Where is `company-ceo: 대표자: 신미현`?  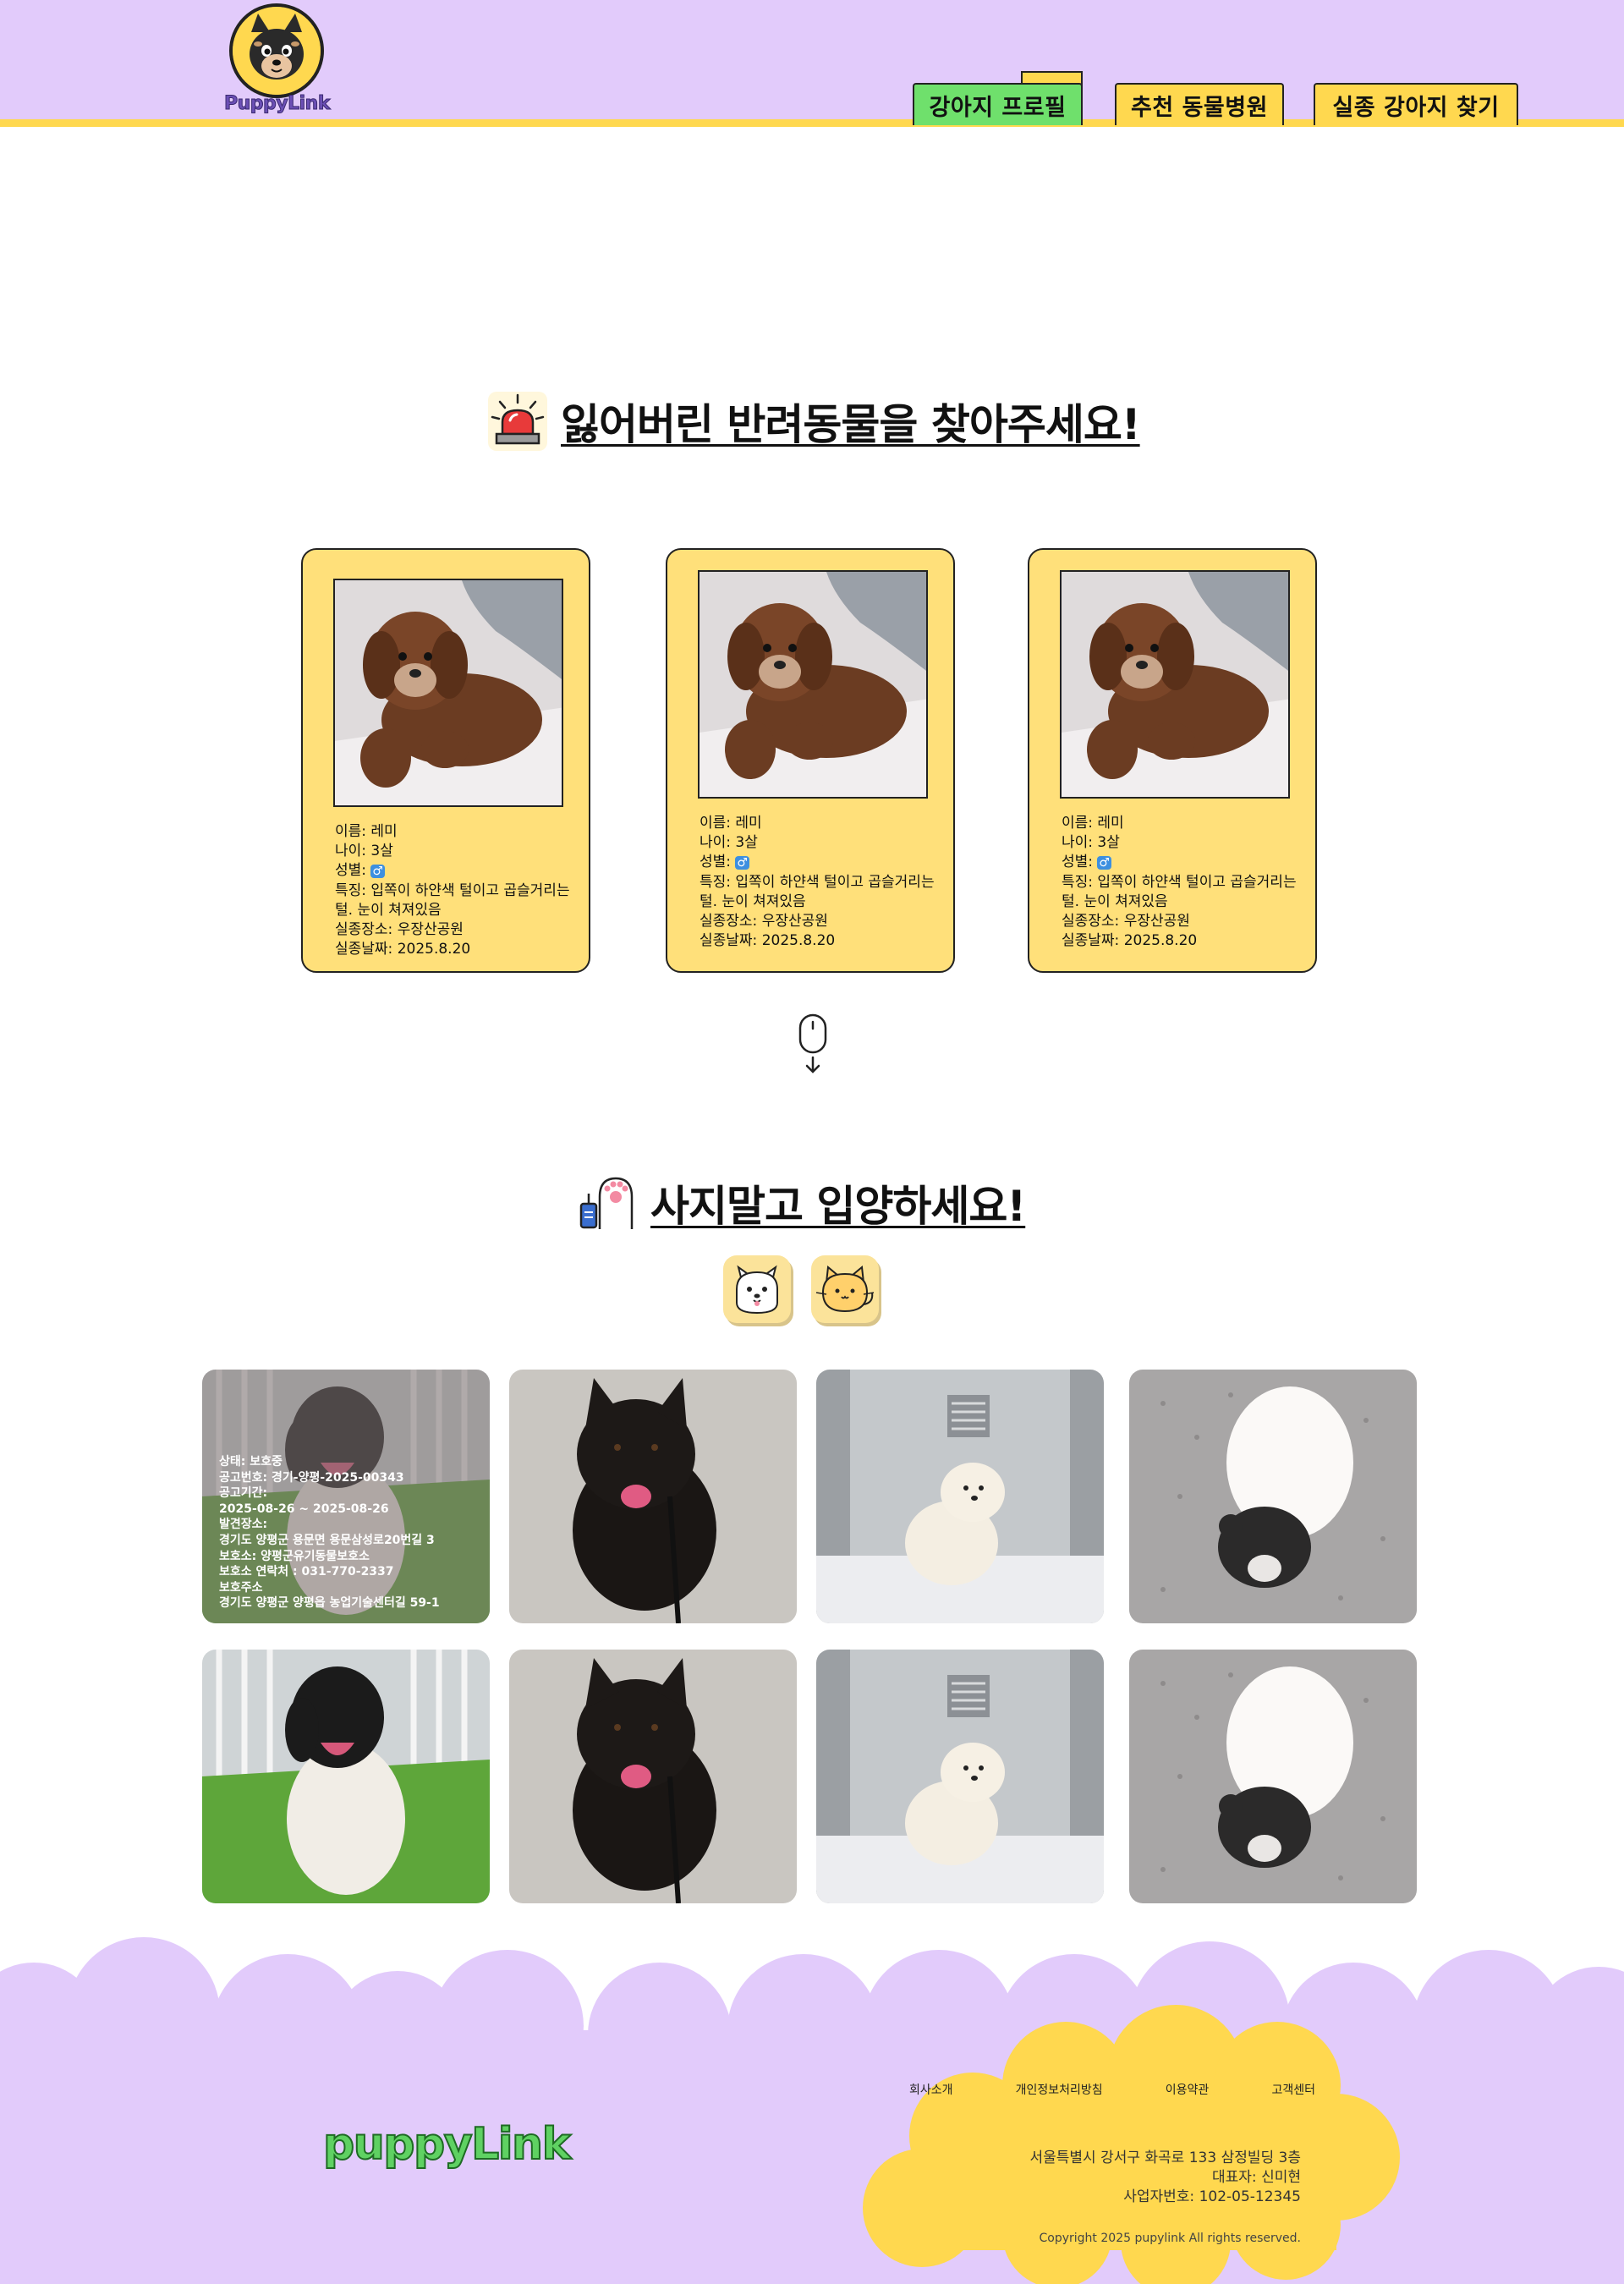 company-ceo: 대표자: 신미현 is located at coordinates (1256, 2178).